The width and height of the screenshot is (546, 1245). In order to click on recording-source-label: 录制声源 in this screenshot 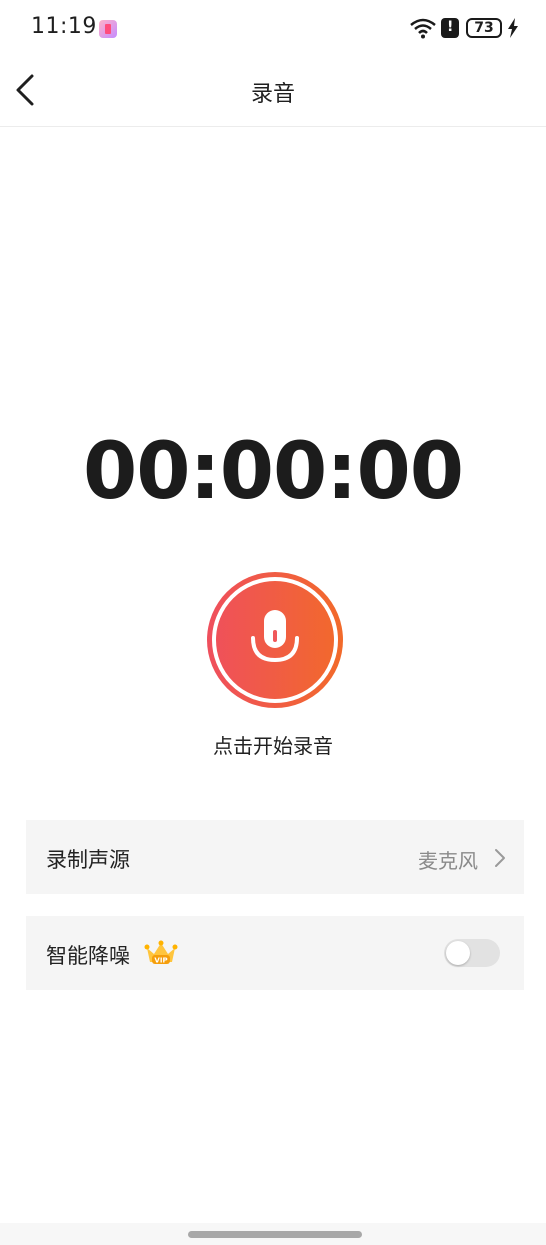, I will do `click(88, 860)`.